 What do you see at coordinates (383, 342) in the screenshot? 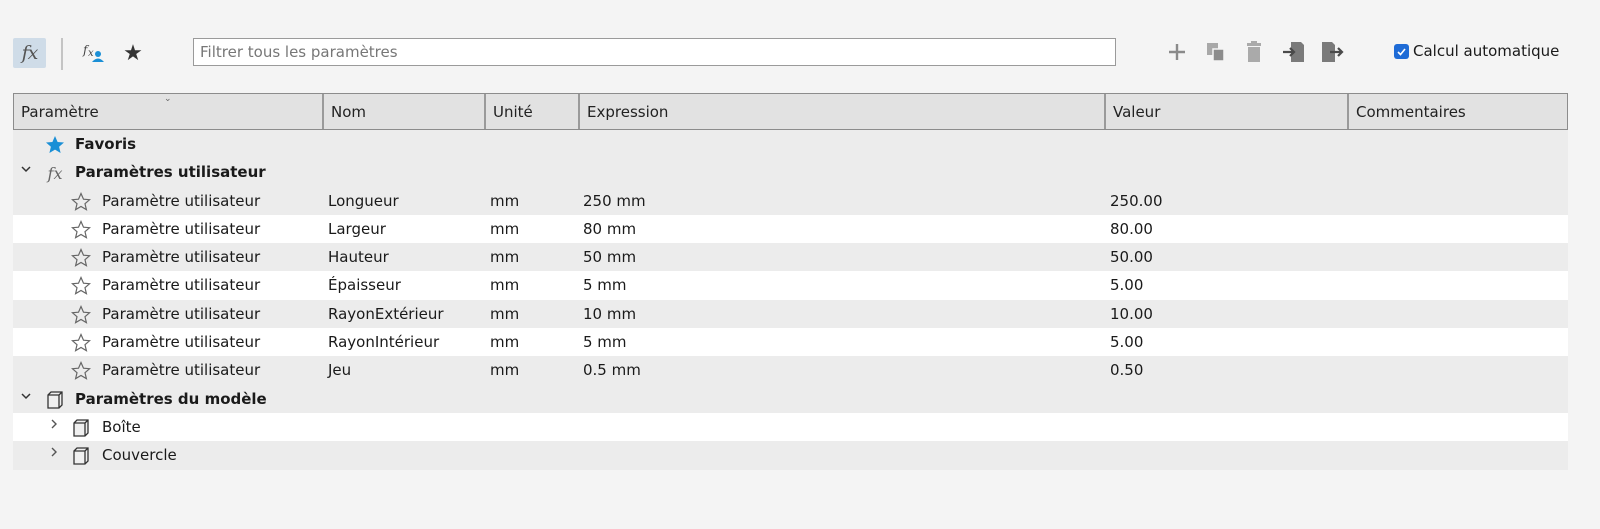
I see `param-name-cell: RayonIntérieur` at bounding box center [383, 342].